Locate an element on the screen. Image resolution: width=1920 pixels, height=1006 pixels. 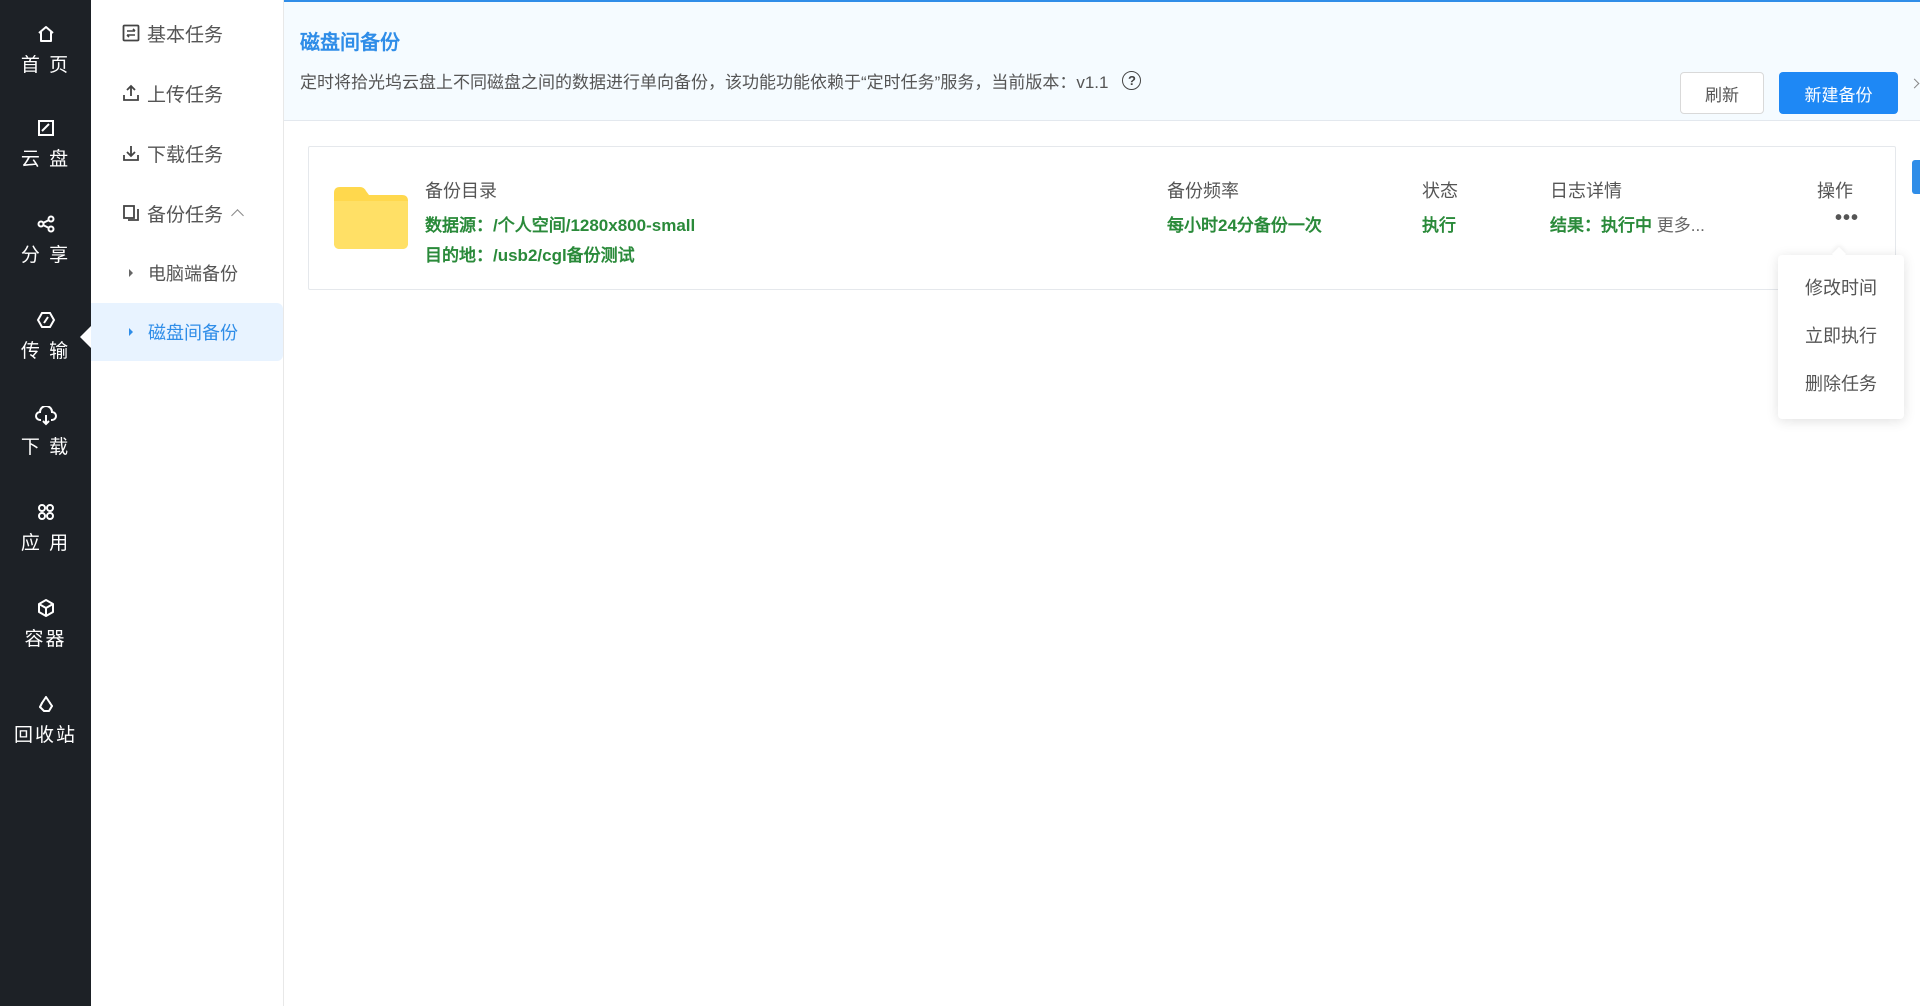
status-value: 执行 is located at coordinates (1439, 225).